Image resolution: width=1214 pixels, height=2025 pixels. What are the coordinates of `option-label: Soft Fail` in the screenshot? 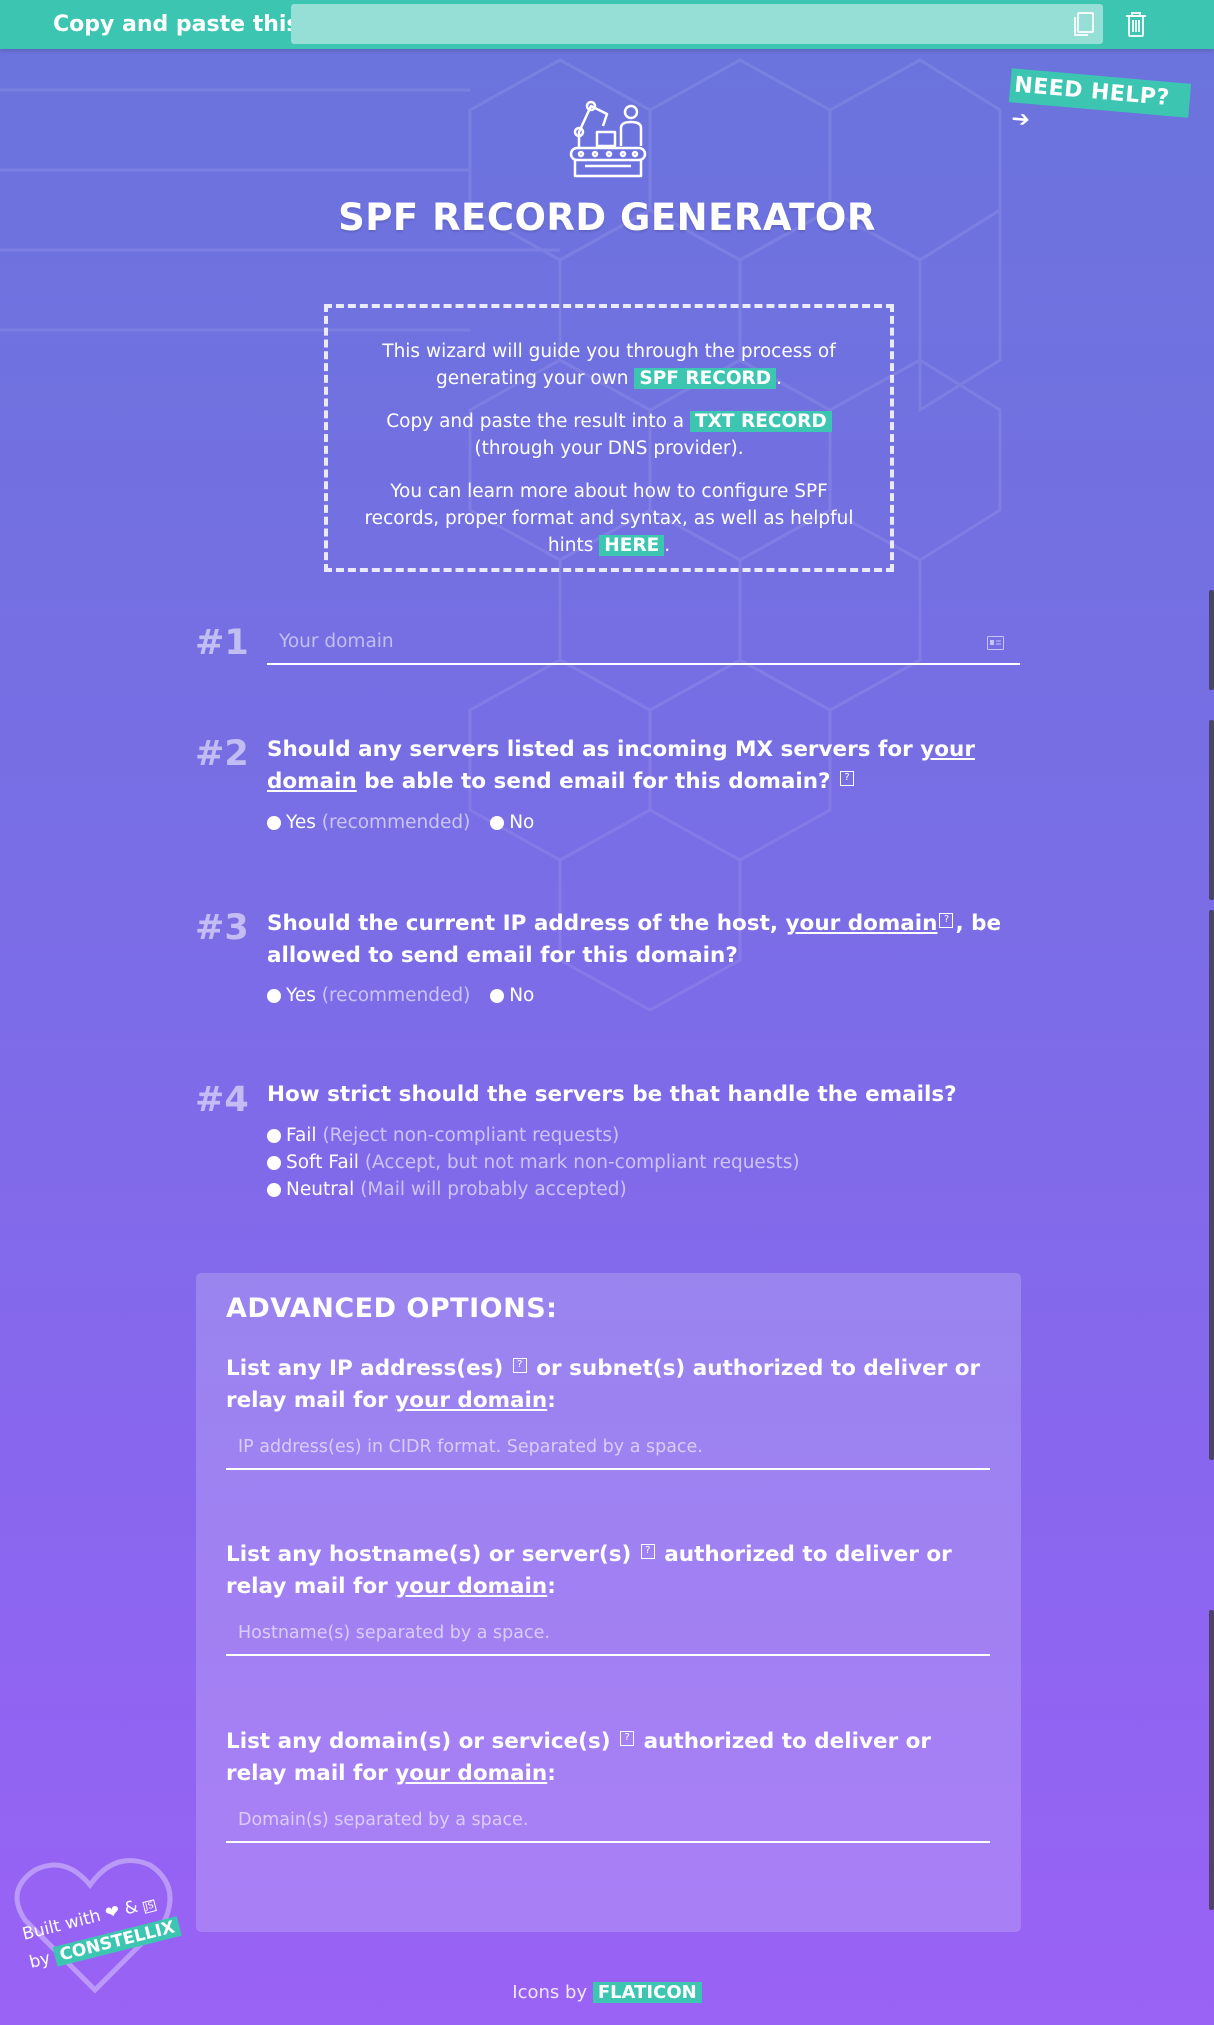 It's located at (322, 1162).